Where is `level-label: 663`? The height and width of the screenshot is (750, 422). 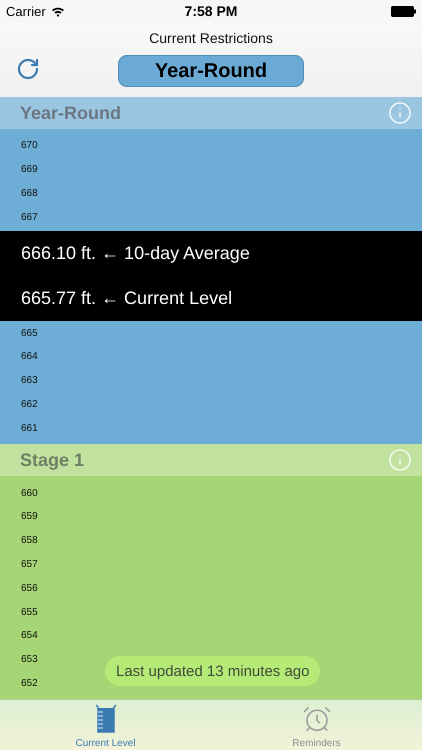 level-label: 663 is located at coordinates (29, 380).